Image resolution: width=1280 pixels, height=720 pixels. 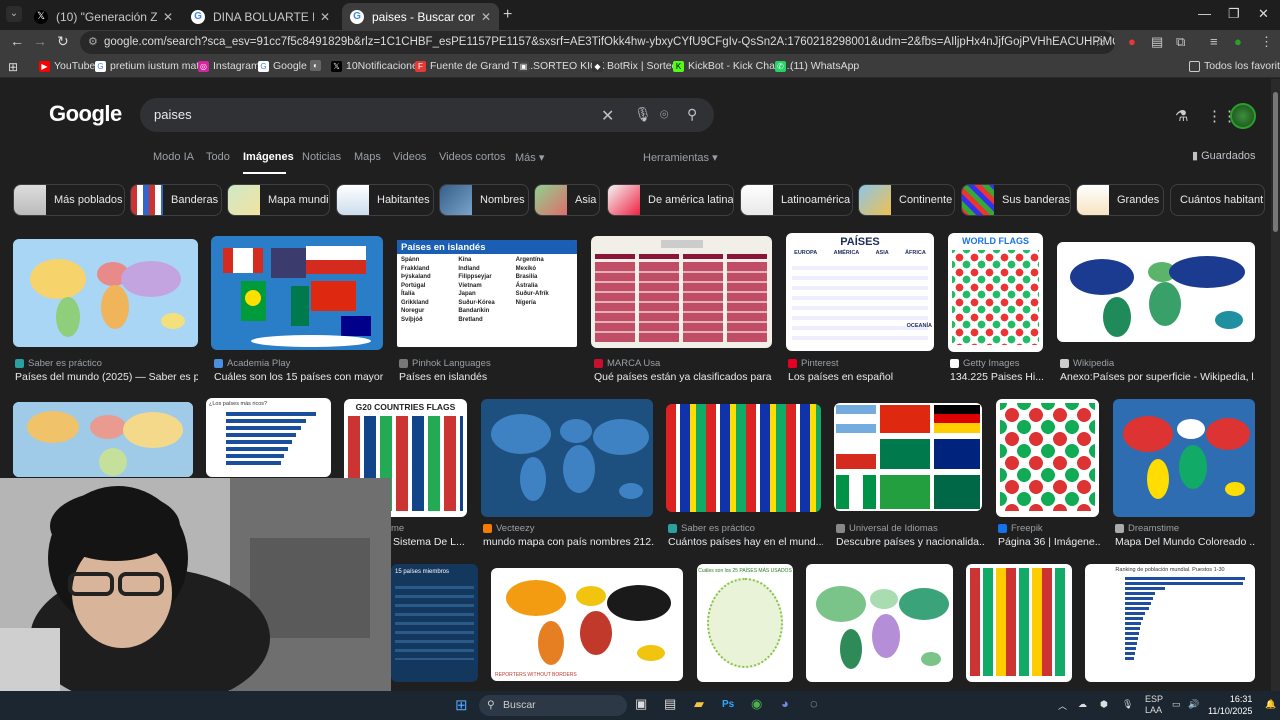 What do you see at coordinates (427, 115) in the screenshot?
I see `search-box: paises ✕ 🎙 ⌾ ⚲` at bounding box center [427, 115].